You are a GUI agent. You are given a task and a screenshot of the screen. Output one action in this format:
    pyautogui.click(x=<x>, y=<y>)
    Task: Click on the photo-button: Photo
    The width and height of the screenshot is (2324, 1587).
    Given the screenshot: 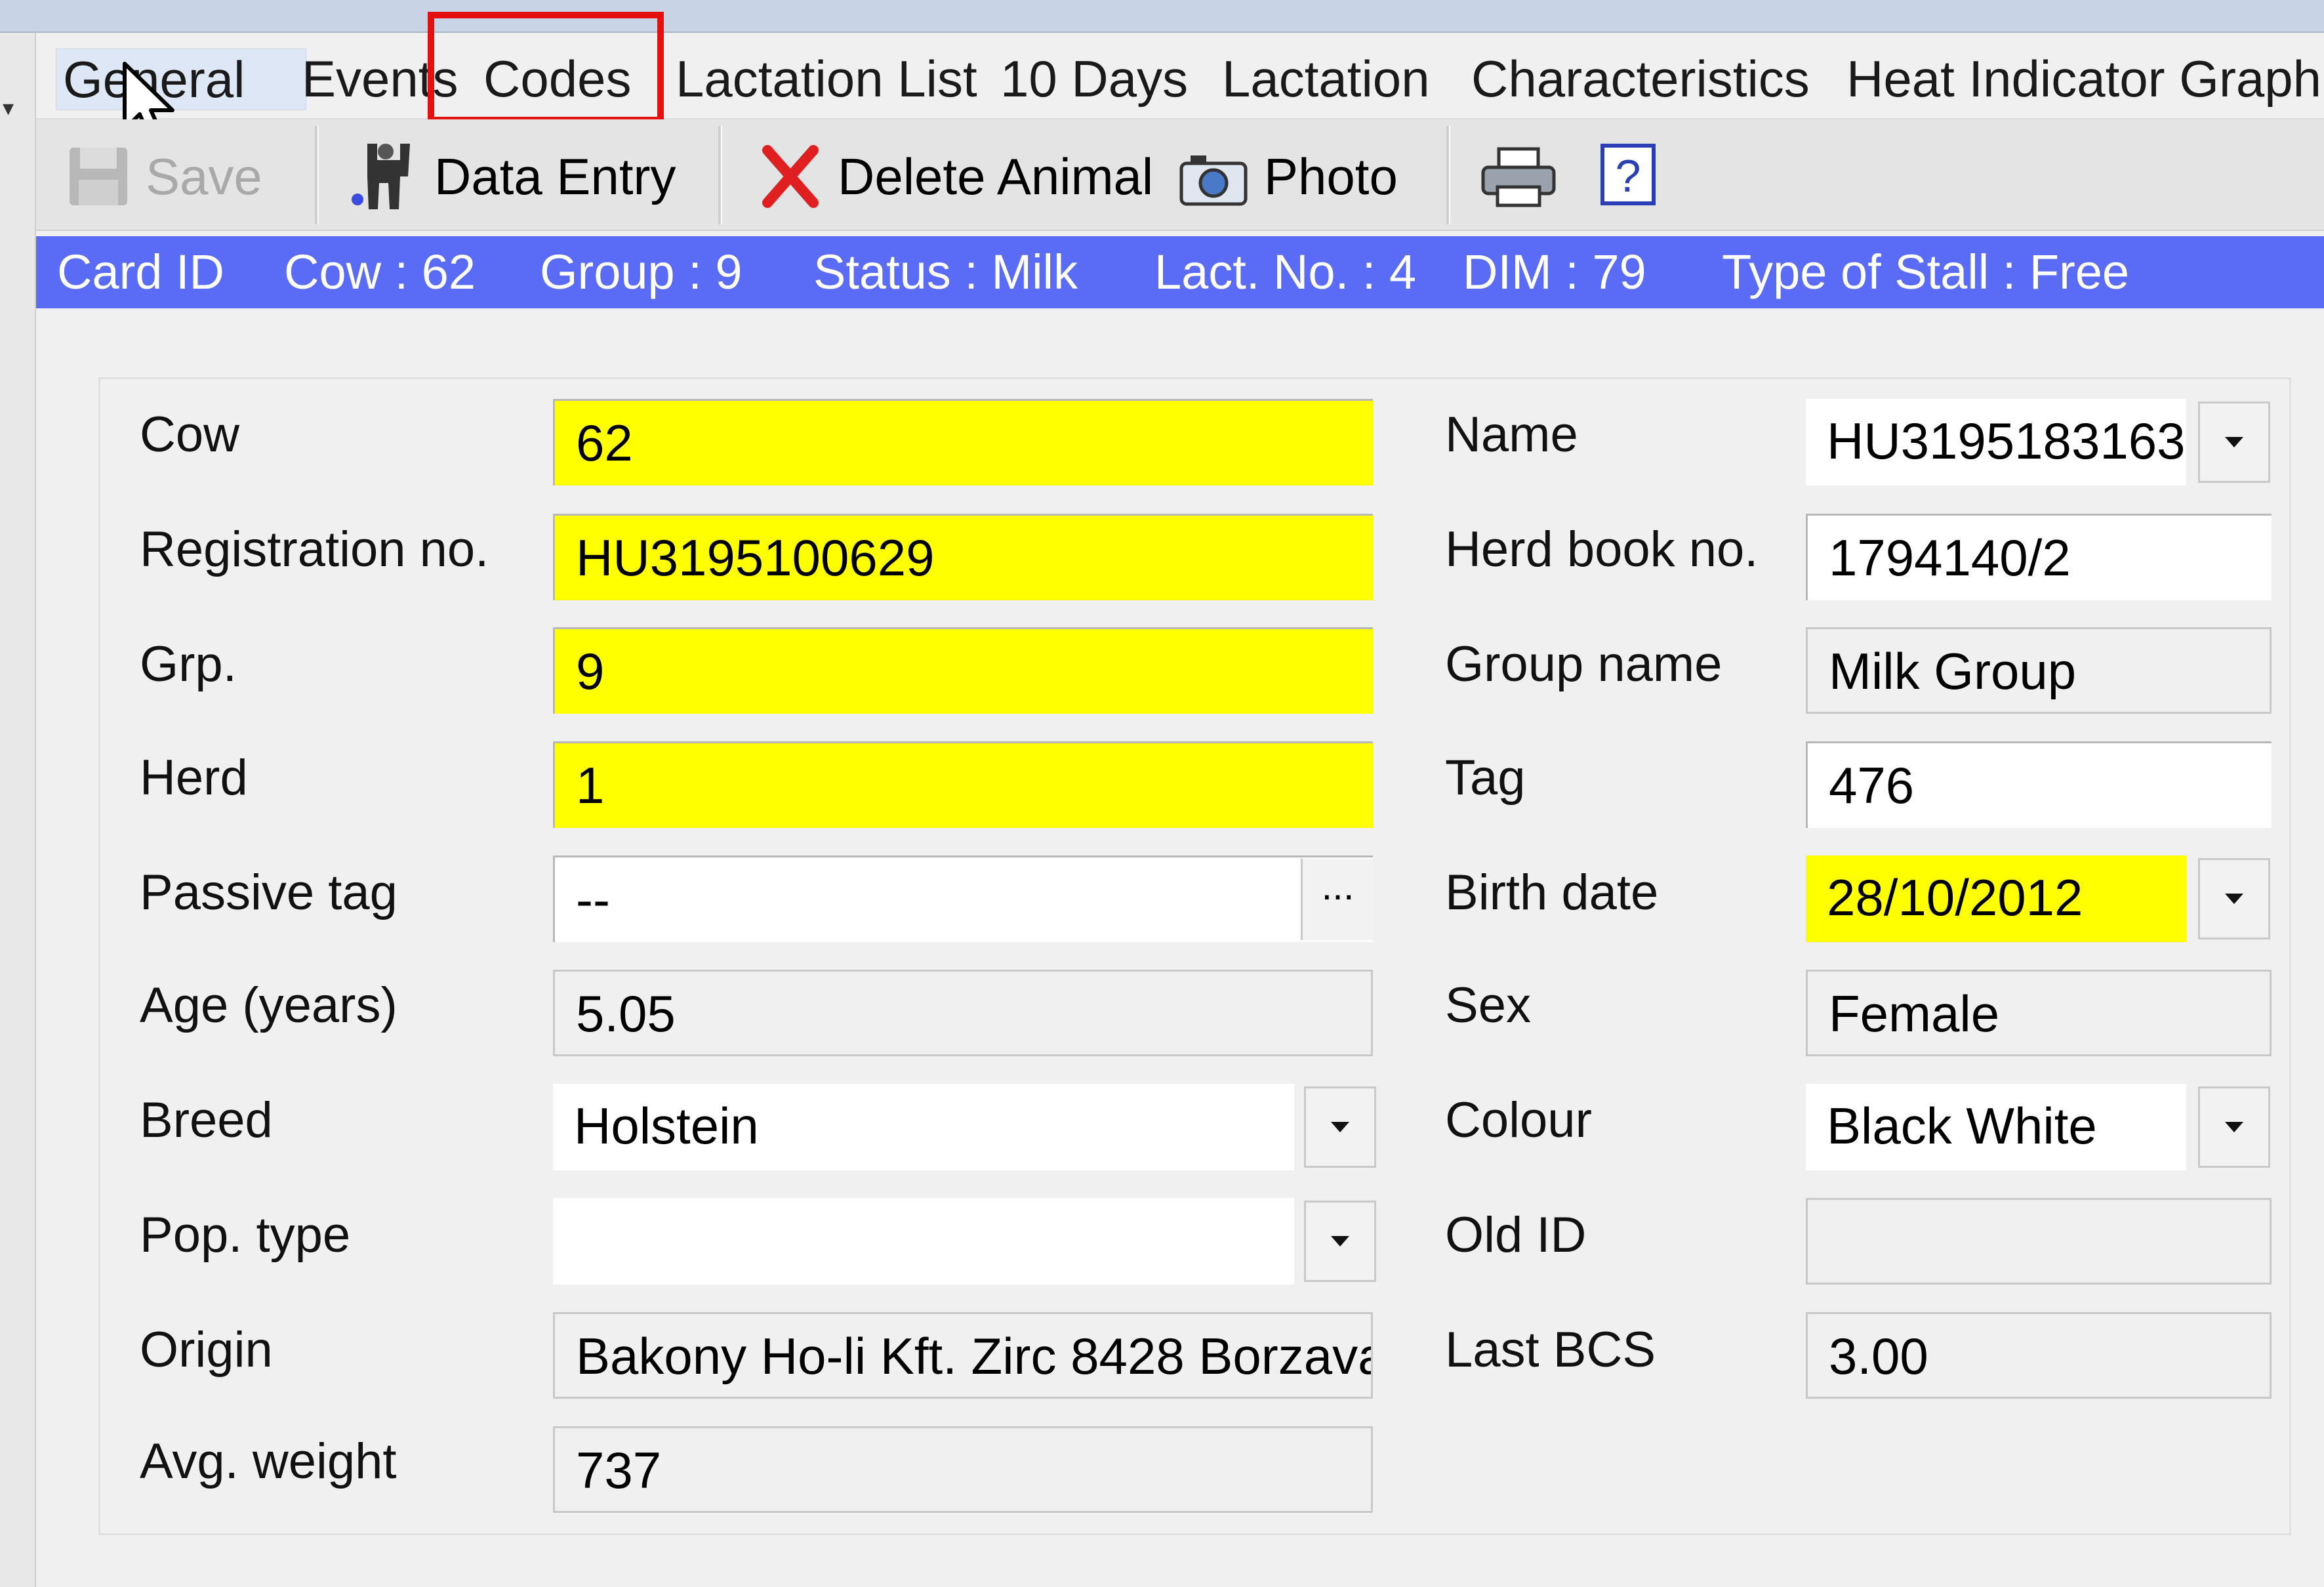 What is the action you would take?
    pyautogui.click(x=1287, y=177)
    